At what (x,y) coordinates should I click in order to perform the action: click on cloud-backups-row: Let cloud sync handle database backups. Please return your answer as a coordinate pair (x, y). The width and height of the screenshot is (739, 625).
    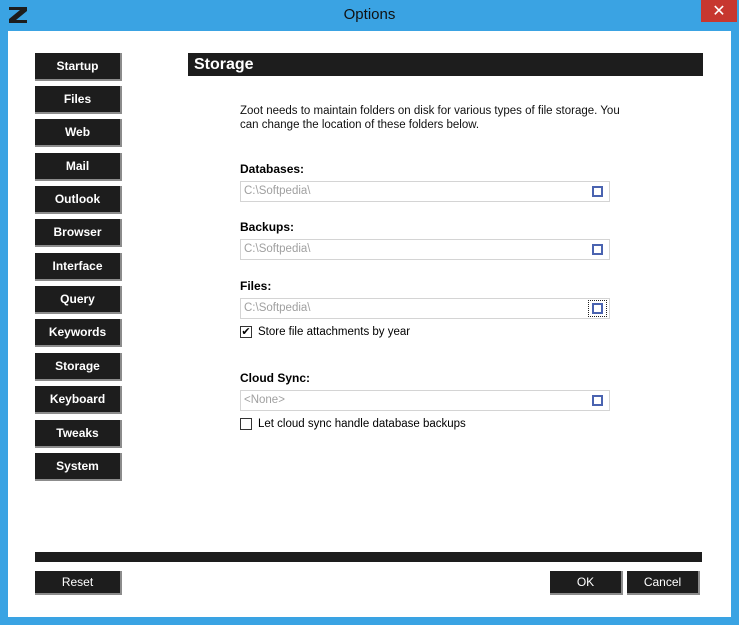
    Looking at the image, I should click on (353, 424).